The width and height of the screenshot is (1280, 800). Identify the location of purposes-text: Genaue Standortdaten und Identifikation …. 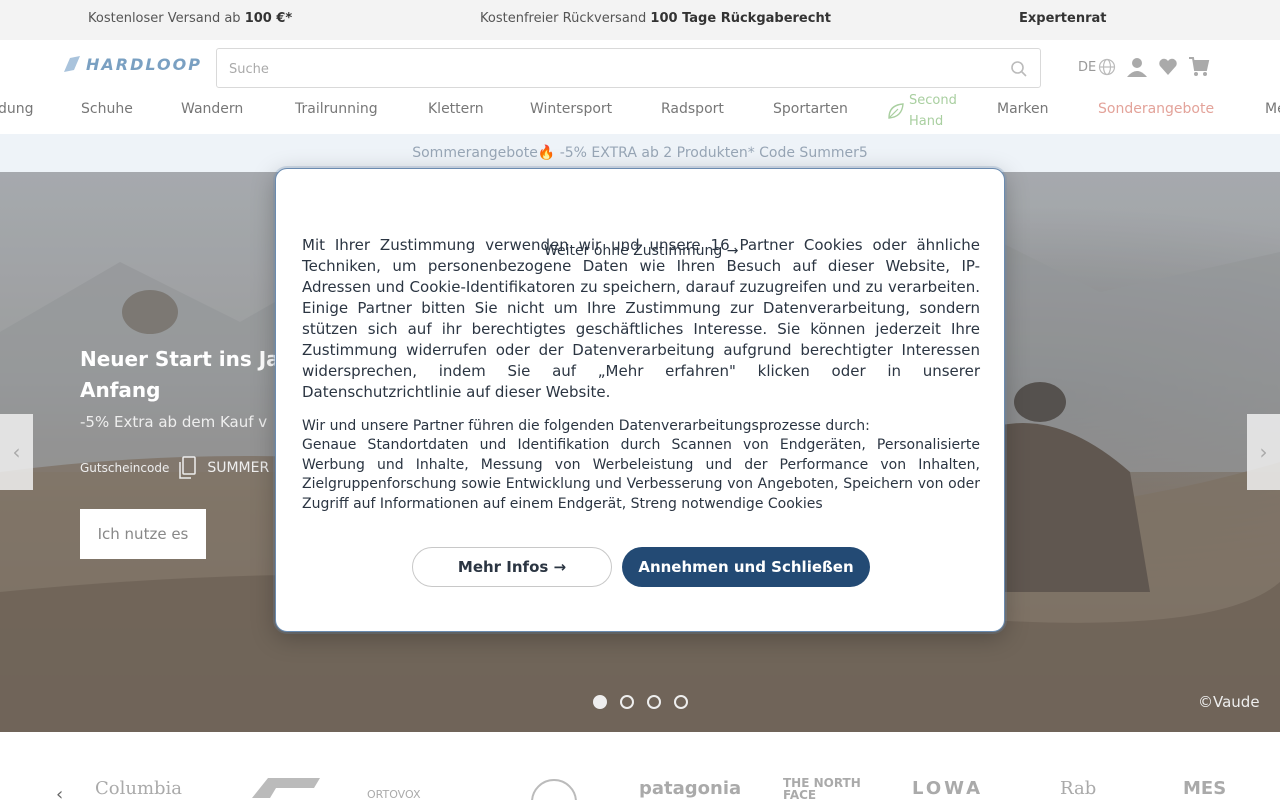
(641, 475).